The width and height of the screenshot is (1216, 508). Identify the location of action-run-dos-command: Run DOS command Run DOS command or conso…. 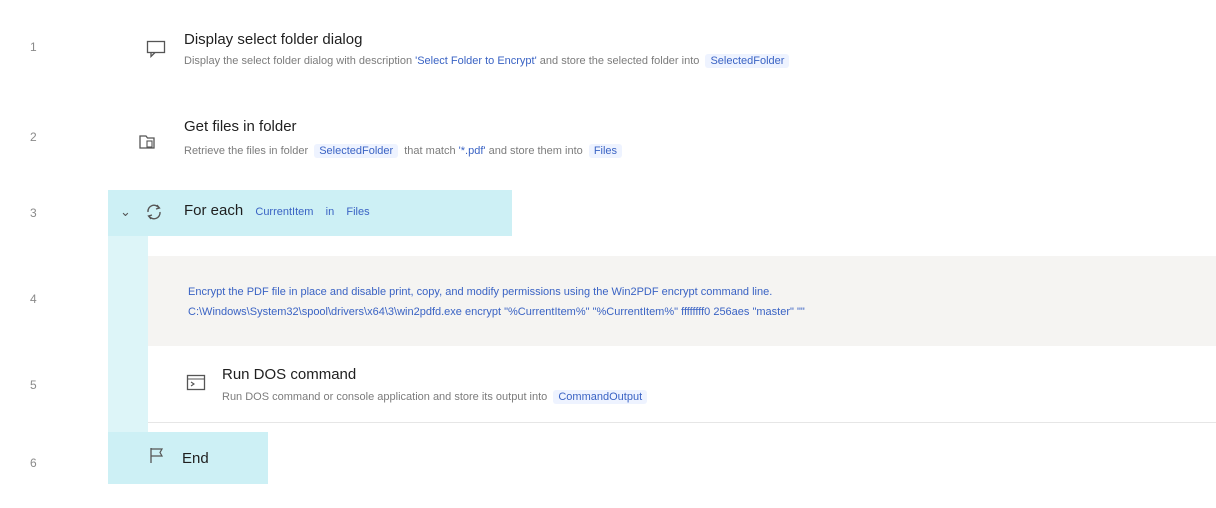
(682, 389).